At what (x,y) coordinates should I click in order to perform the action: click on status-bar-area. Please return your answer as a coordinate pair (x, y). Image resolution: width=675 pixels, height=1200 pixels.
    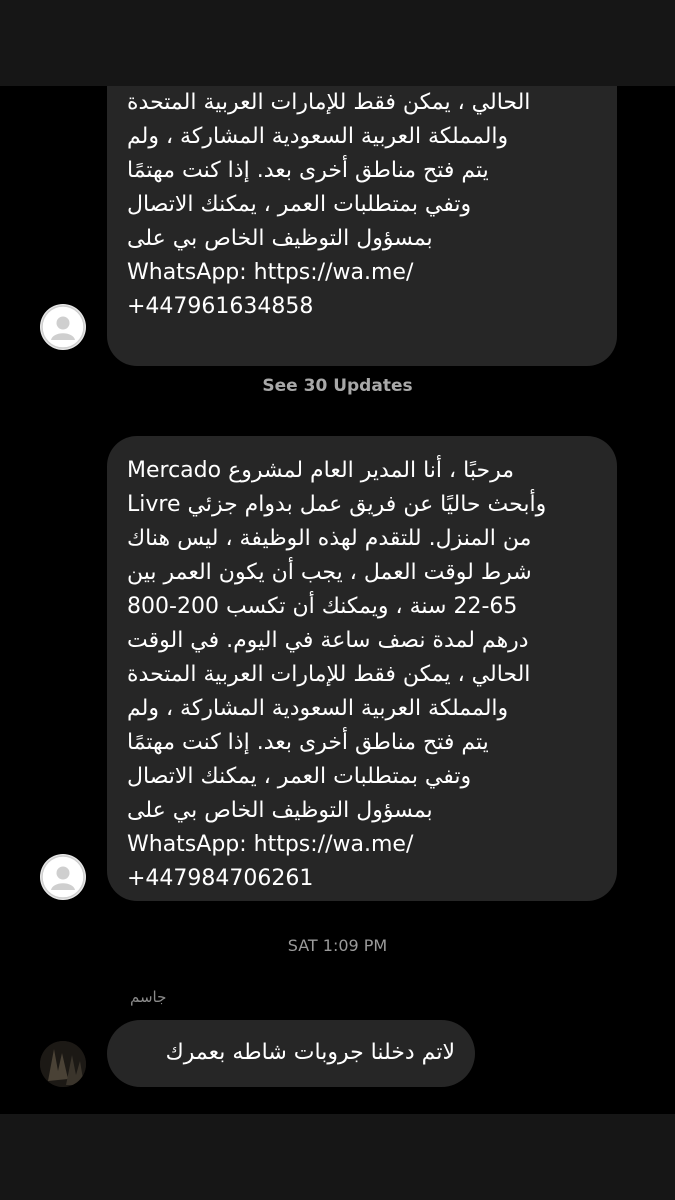
    Looking at the image, I should click on (337, 43).